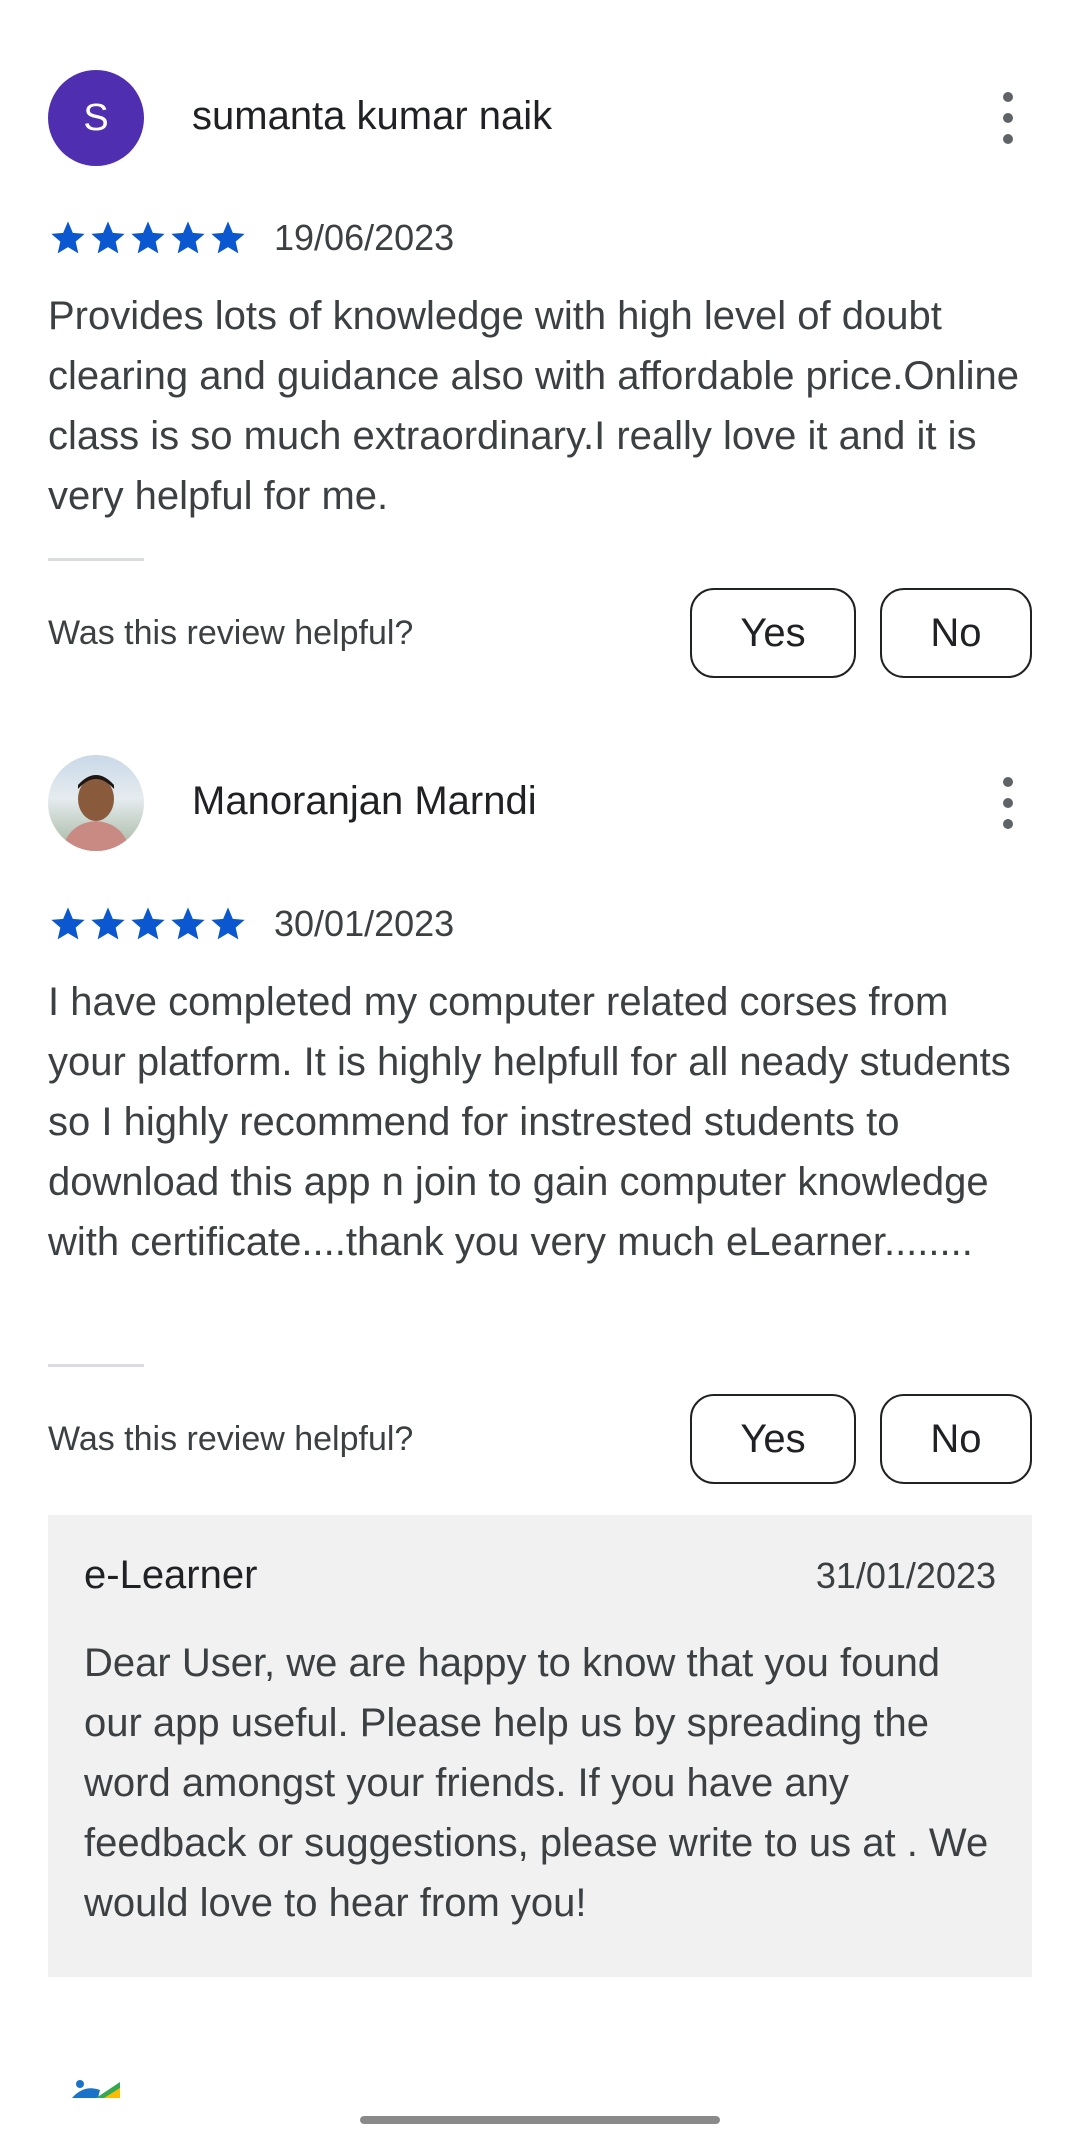 The image size is (1080, 2144). What do you see at coordinates (96, 813) in the screenshot?
I see `avatar-photo-icon` at bounding box center [96, 813].